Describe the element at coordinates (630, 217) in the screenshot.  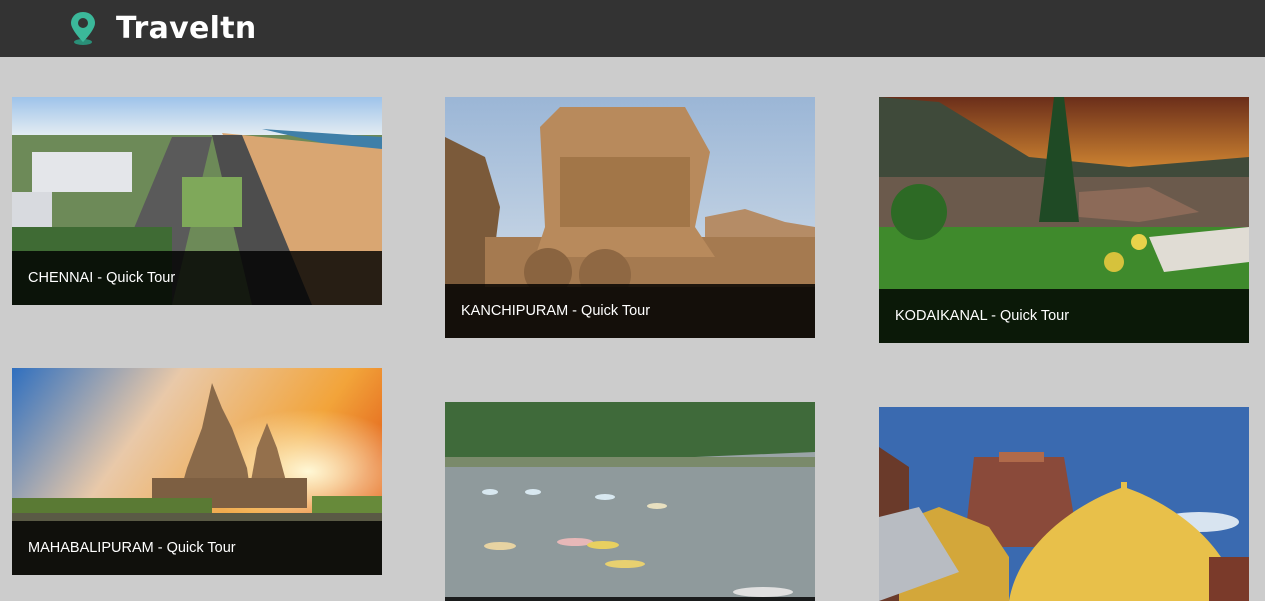
I see `tour-card-kanchipuram: KANCHIPURAM - Quick Tour` at that location.